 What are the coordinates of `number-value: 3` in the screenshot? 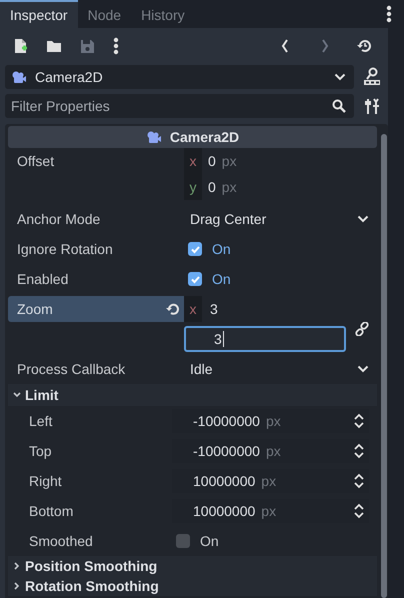 It's located at (214, 309).